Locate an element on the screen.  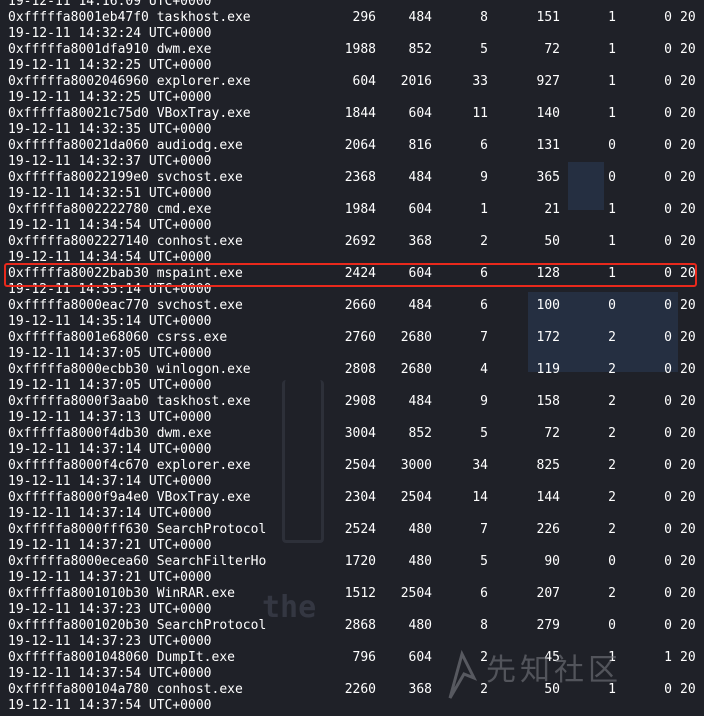
cell-ppid: 2504 is located at coordinates (416, 497).